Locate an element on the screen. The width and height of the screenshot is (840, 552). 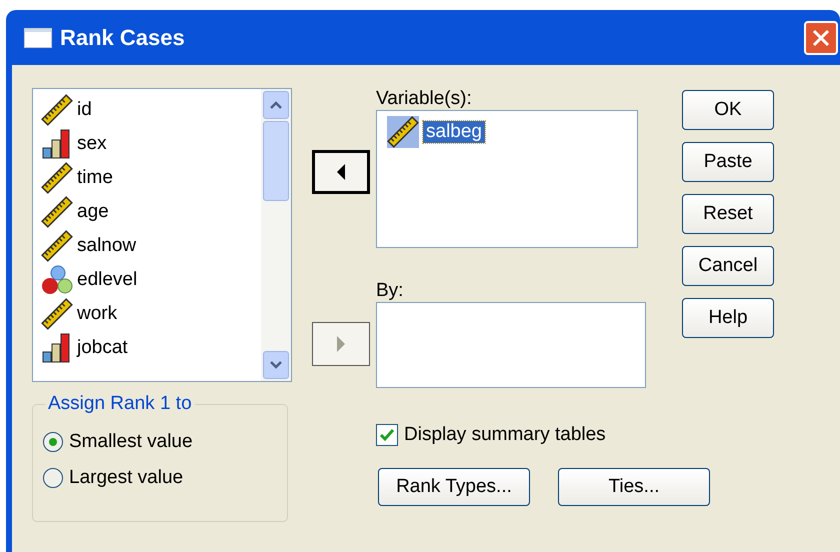
left-triangle-icon is located at coordinates (341, 172).